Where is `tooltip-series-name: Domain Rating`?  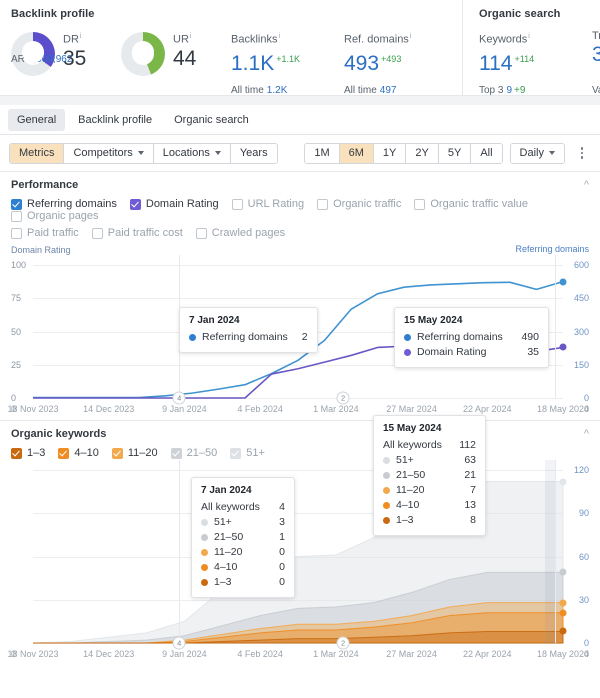 tooltip-series-name: Domain Rating is located at coordinates (452, 352).